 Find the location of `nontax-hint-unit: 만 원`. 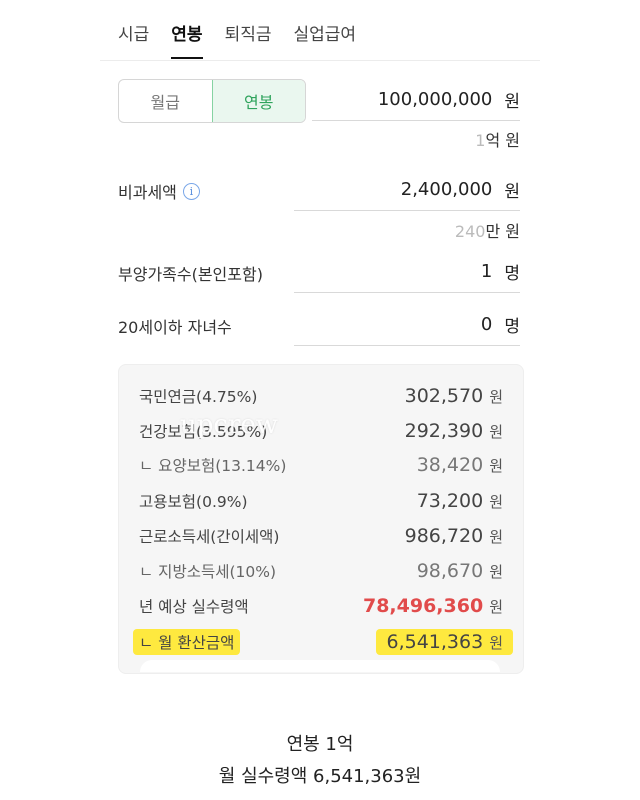

nontax-hint-unit: 만 원 is located at coordinates (502, 231).